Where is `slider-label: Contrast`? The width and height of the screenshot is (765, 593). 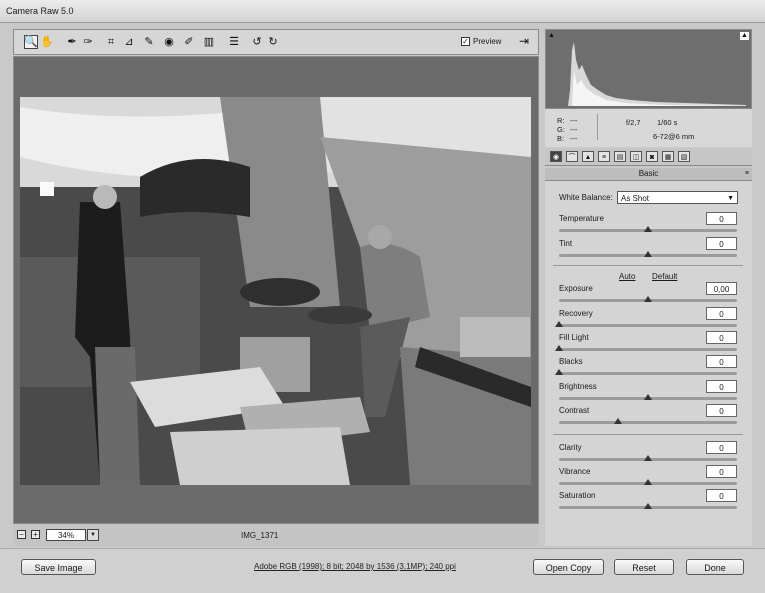 slider-label: Contrast is located at coordinates (574, 410).